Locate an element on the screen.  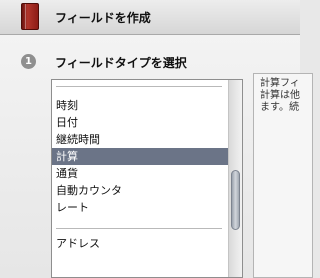
field-type-calculation: 計算 is located at coordinates (140, 156).